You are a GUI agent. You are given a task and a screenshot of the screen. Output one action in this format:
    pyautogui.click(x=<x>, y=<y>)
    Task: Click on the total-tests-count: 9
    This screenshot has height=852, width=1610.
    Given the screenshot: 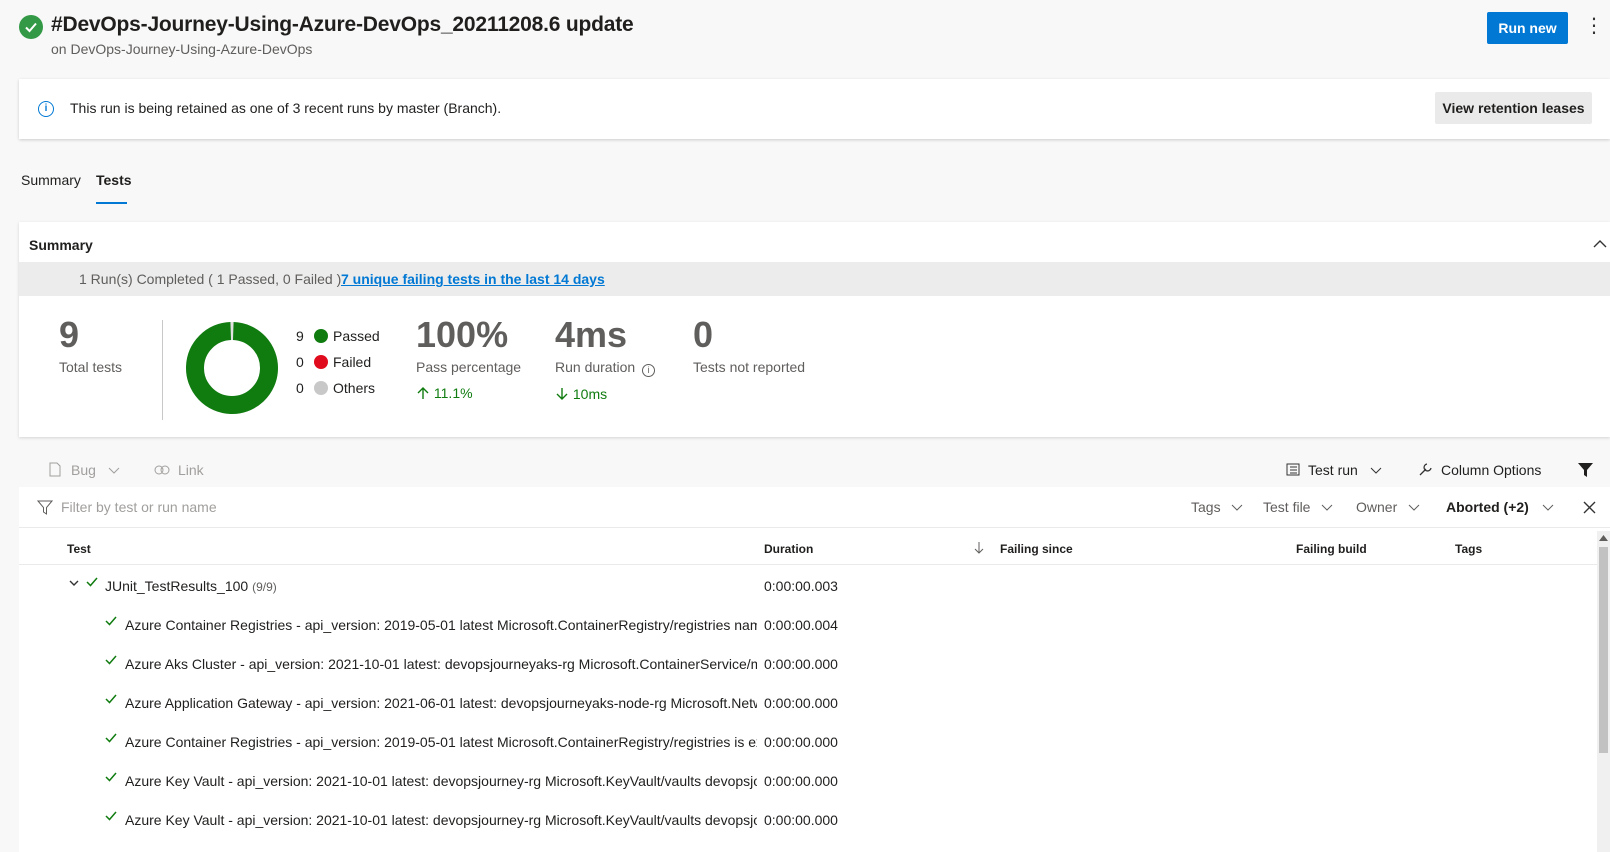 What is the action you would take?
    pyautogui.click(x=69, y=334)
    